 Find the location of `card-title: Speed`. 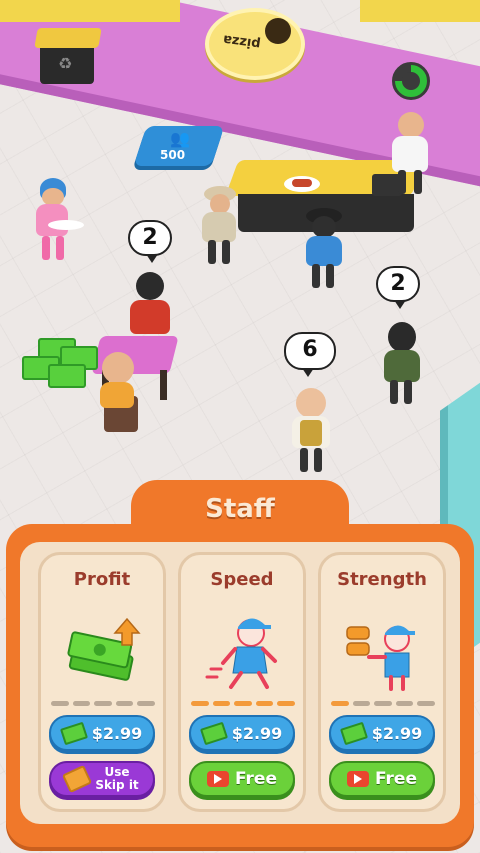

card-title: Speed is located at coordinates (242, 579).